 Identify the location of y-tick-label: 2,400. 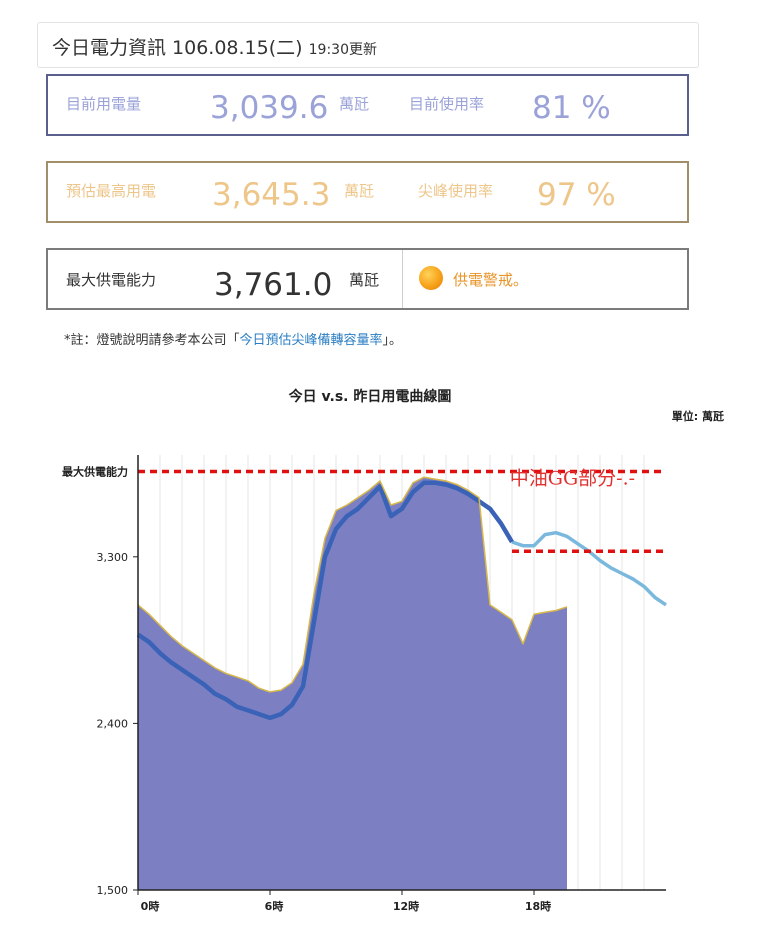
(113, 723).